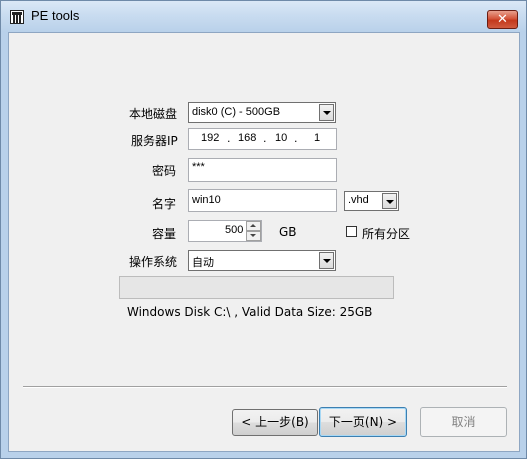  Describe the element at coordinates (250, 312) in the screenshot. I see `status-text: Windows Disk C:\ , Valid Data Size: 25GB` at that location.